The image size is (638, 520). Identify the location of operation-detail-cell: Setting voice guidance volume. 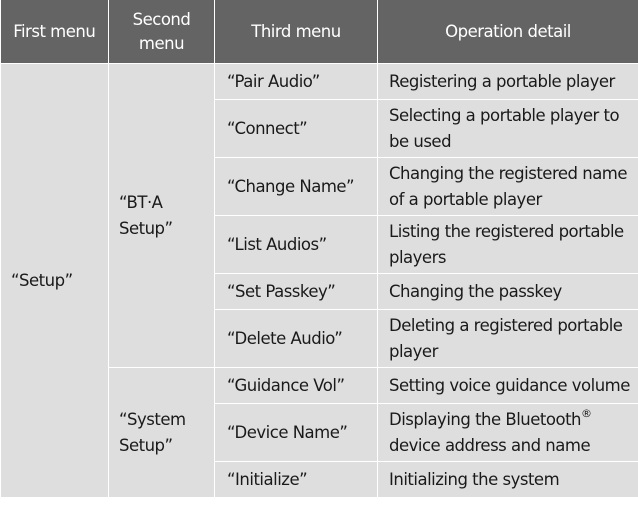
(507, 385).